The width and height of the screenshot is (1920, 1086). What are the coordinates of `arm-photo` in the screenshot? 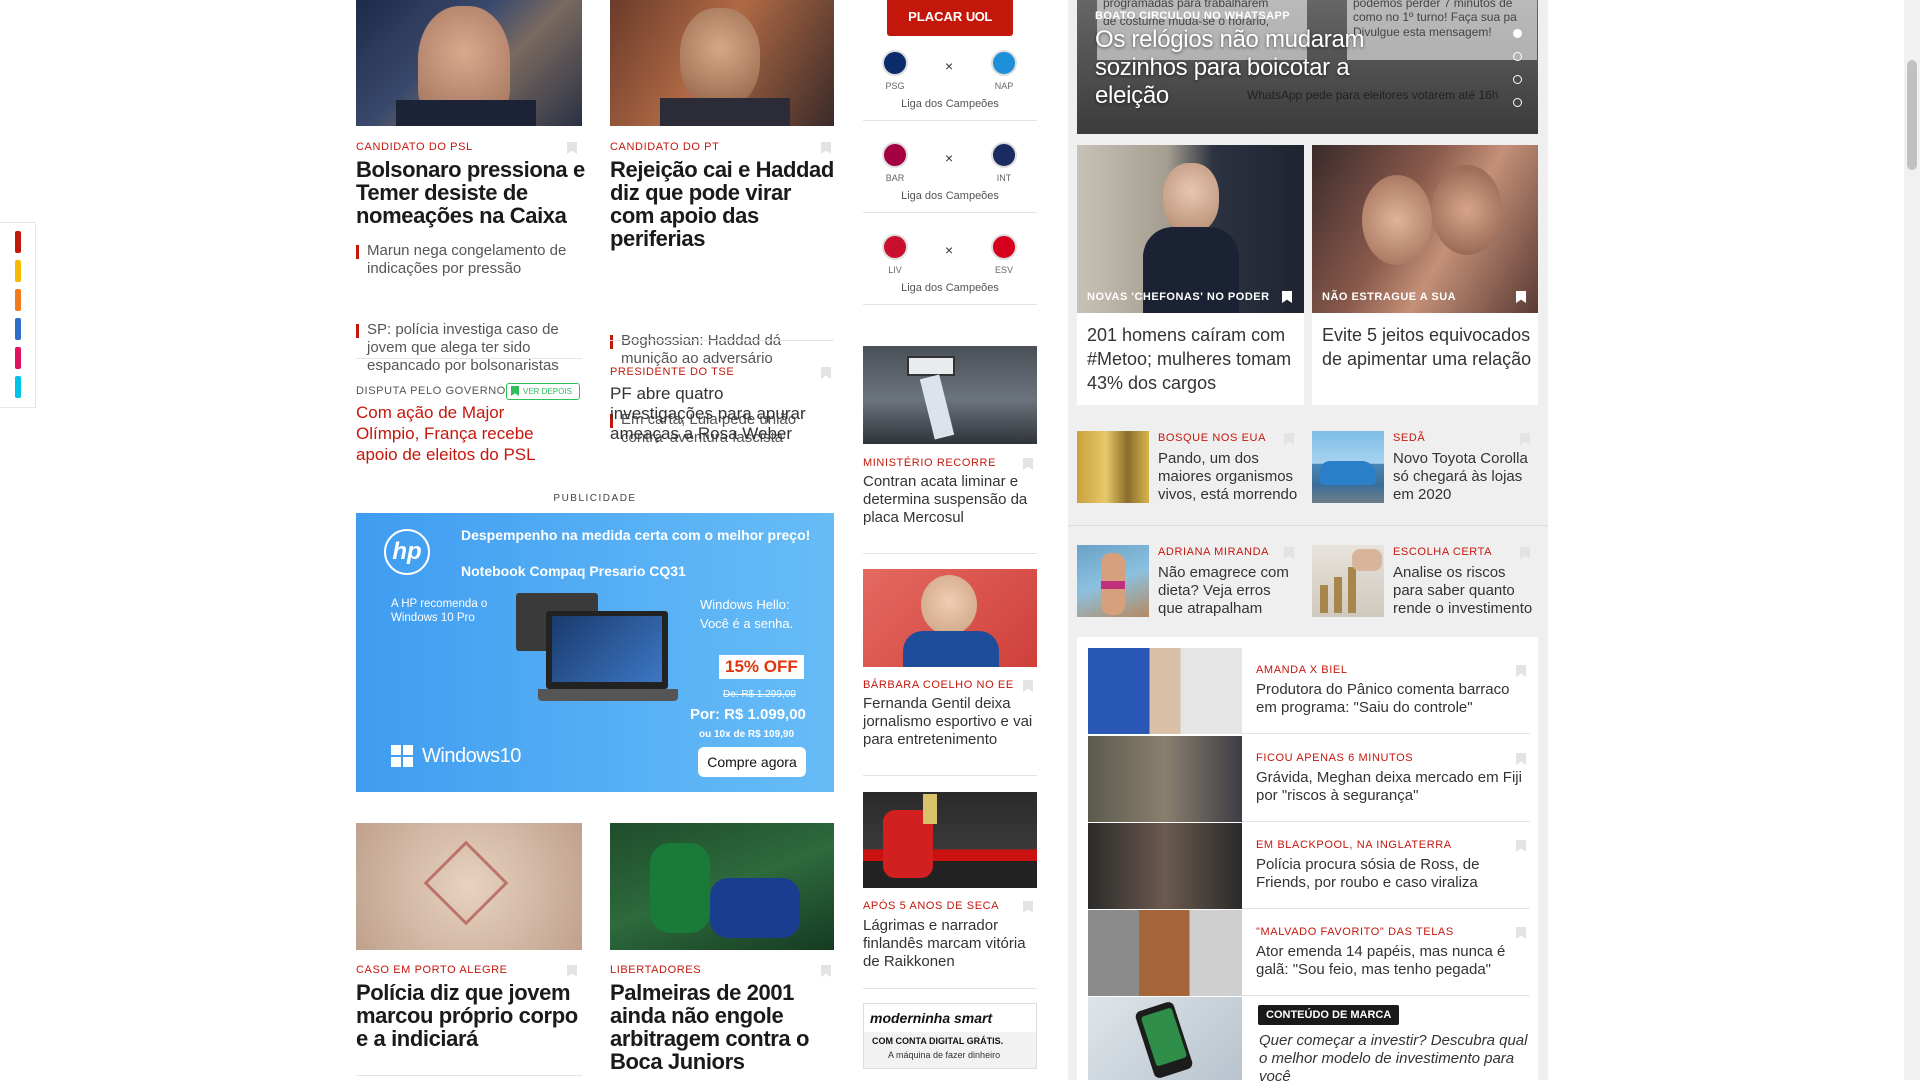 It's located at (469, 886).